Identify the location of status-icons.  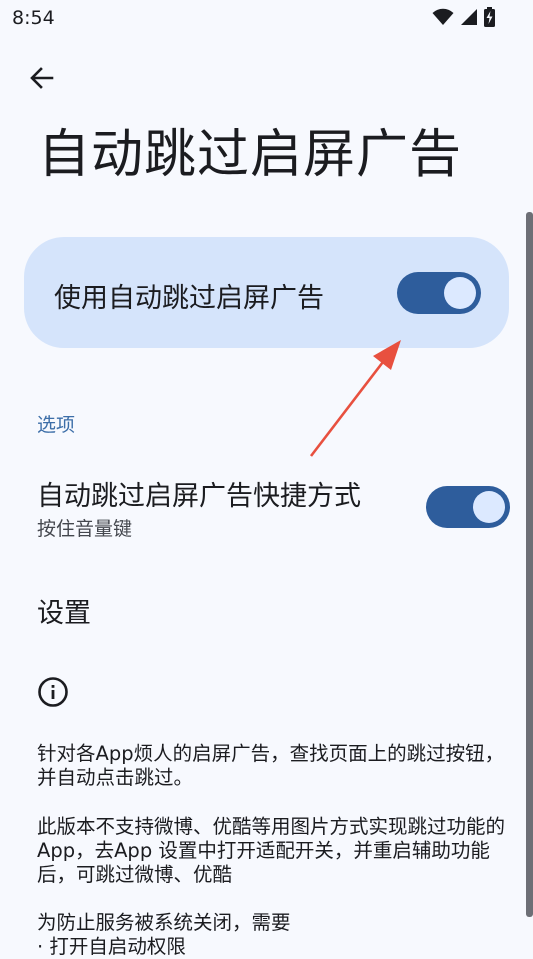
(463, 17).